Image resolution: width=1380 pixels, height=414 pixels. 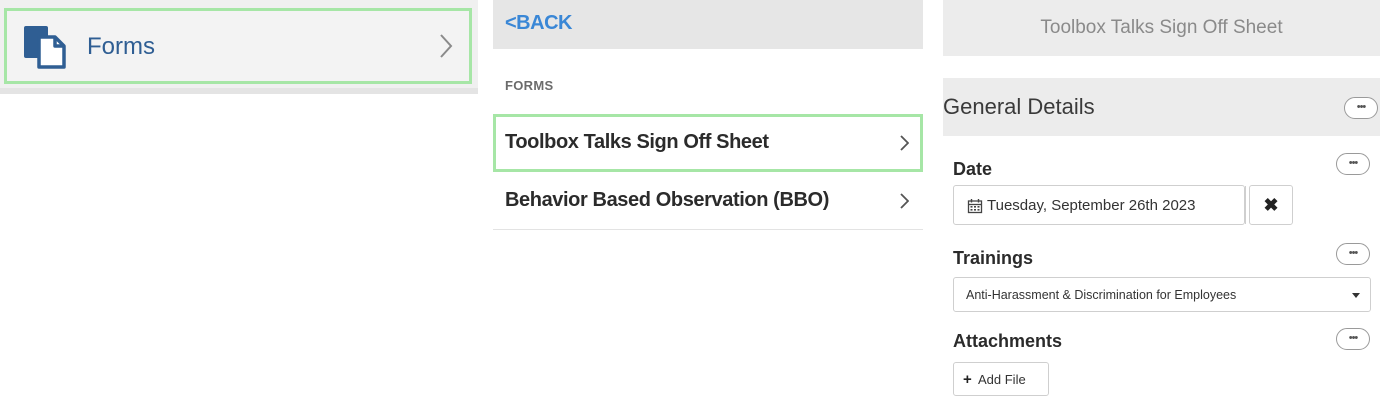 I want to click on trainings-label: Trainings, so click(x=993, y=258).